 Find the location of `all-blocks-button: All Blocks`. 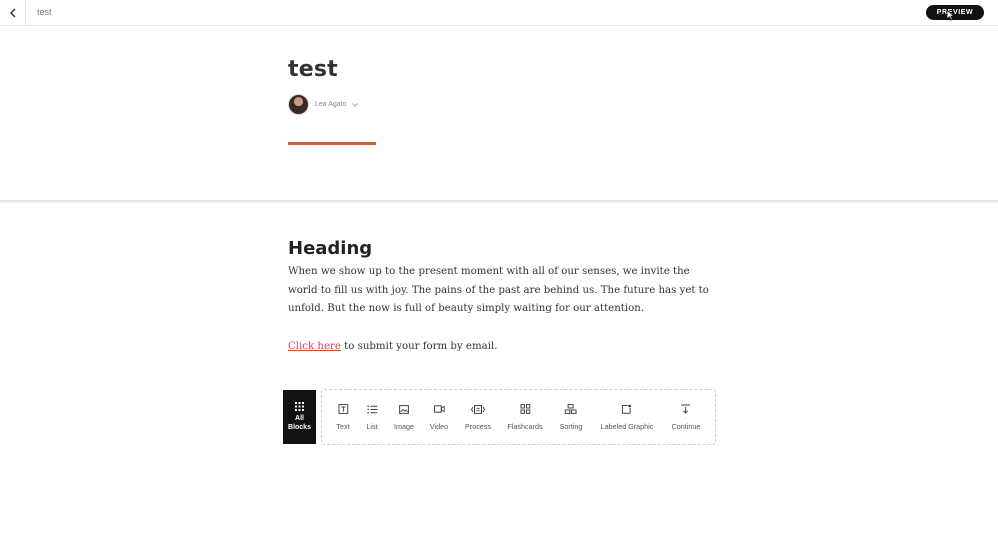

all-blocks-button: All Blocks is located at coordinates (299, 417).